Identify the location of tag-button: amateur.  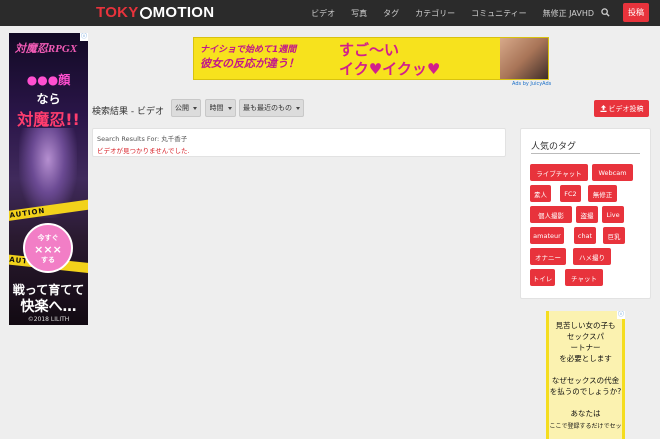
(547, 235).